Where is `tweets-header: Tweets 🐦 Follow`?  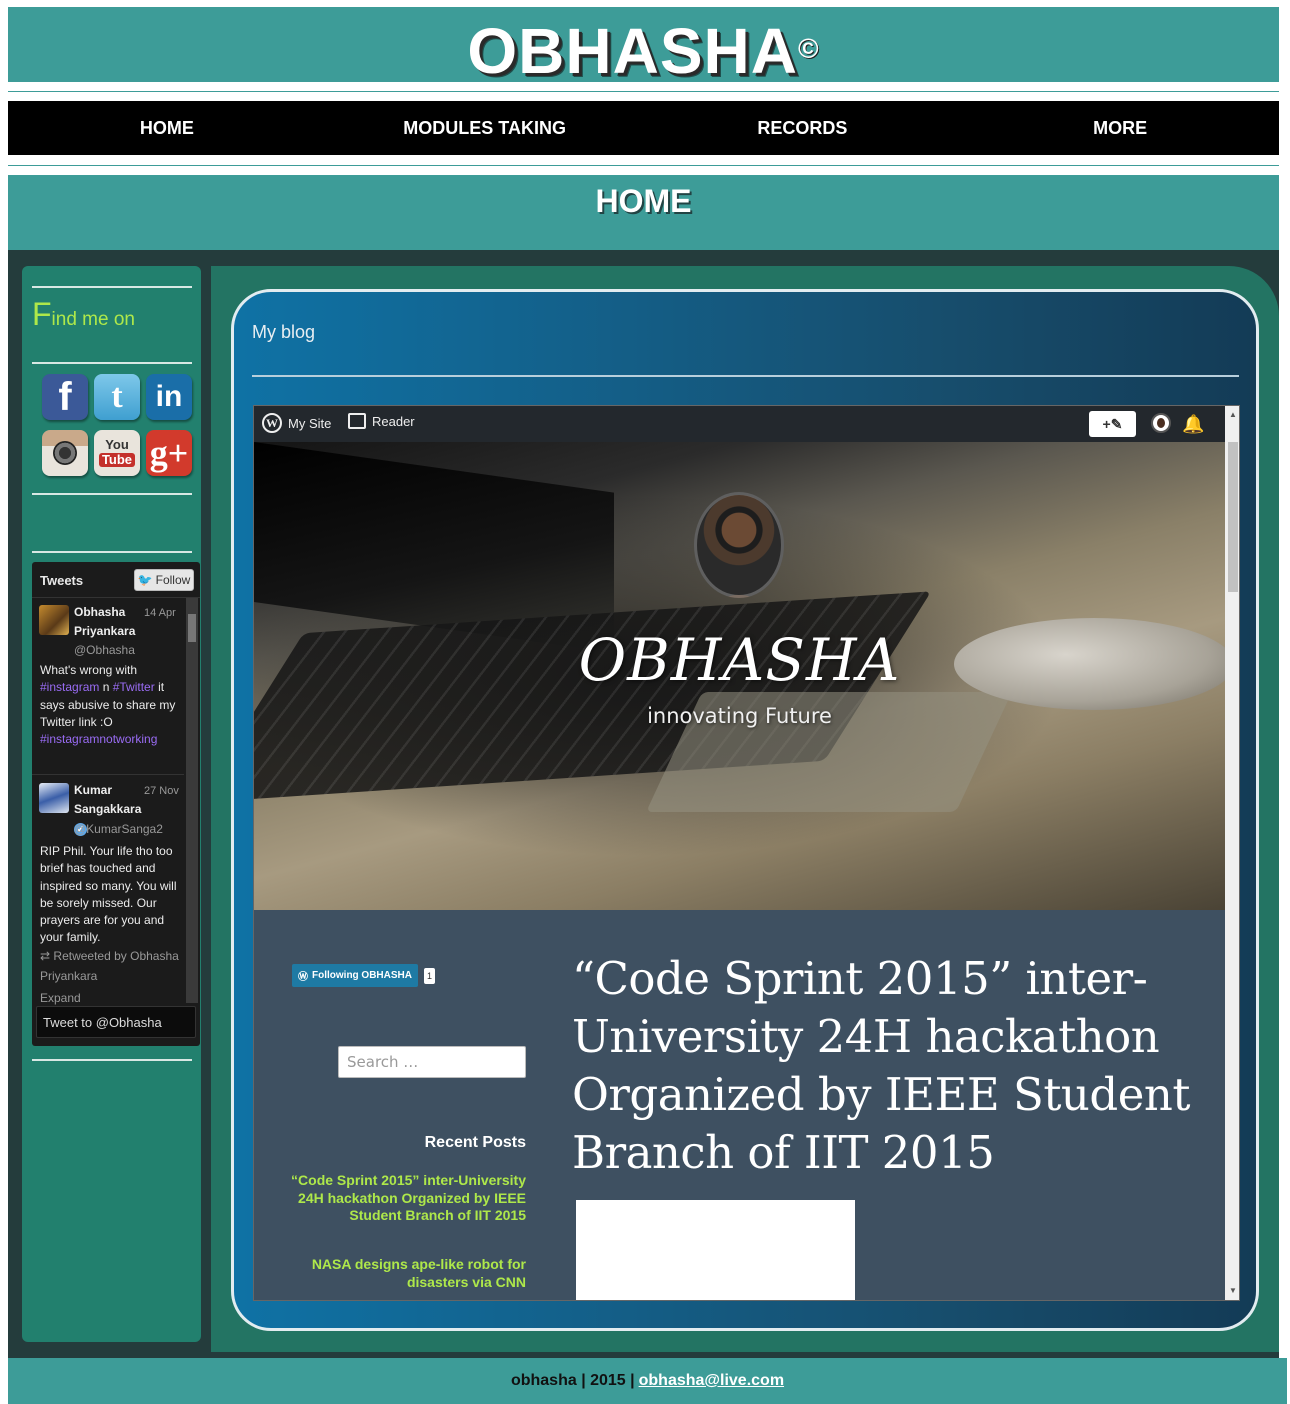 tweets-header: Tweets 🐦 Follow is located at coordinates (116, 580).